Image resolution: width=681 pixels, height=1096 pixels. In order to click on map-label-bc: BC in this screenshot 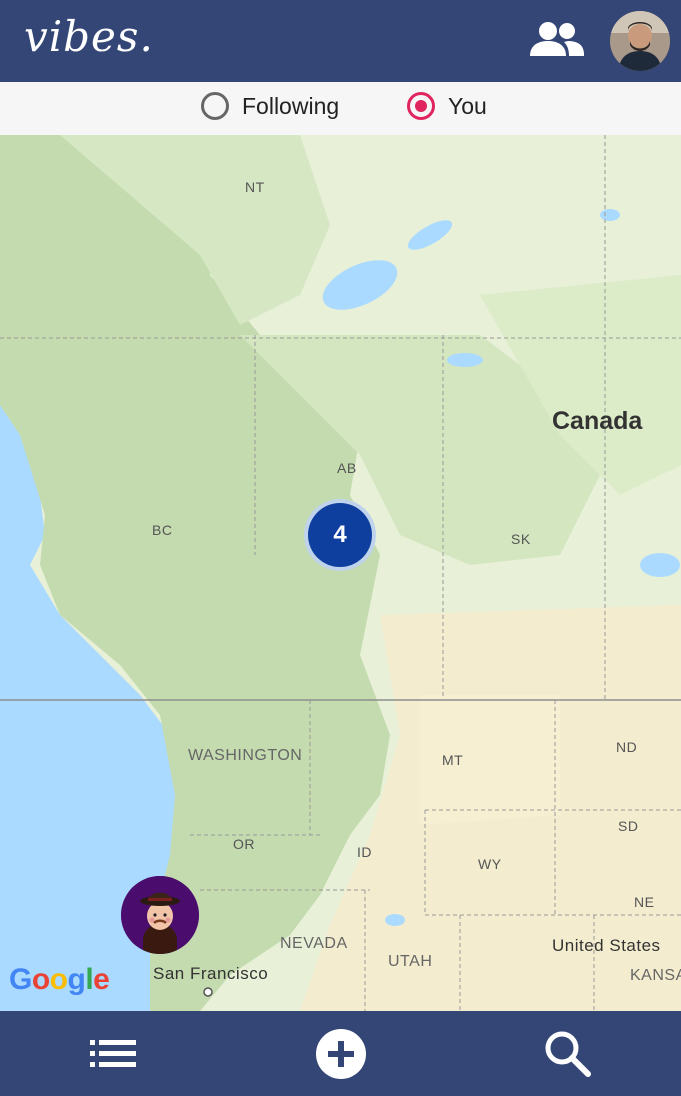, I will do `click(162, 530)`.